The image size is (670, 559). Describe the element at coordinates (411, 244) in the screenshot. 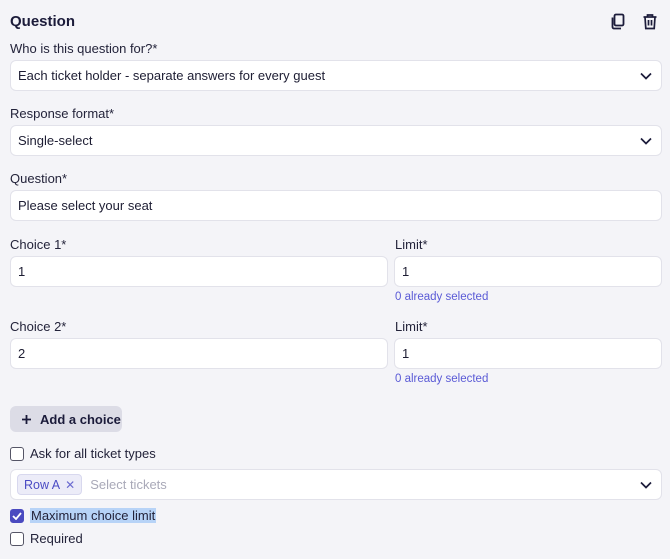

I see `limit-1-label: Limit*` at that location.